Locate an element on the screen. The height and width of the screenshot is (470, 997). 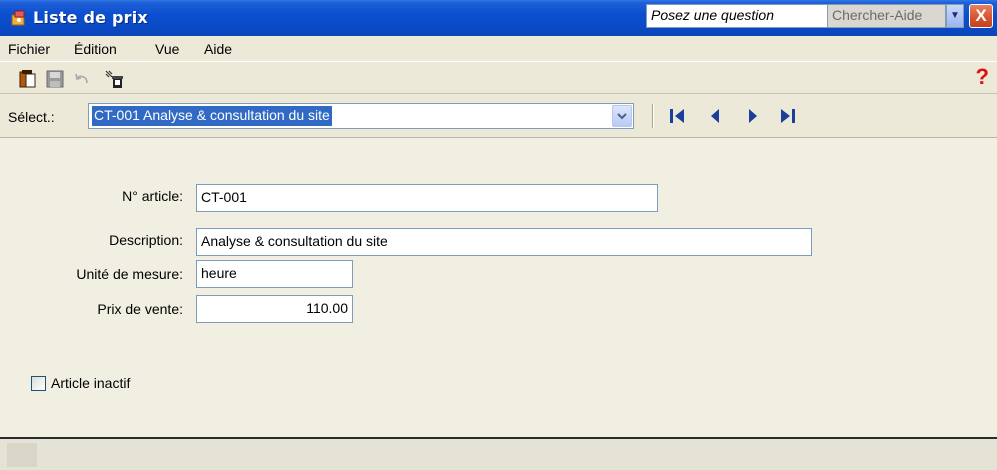
close-button: X is located at coordinates (981, 16).